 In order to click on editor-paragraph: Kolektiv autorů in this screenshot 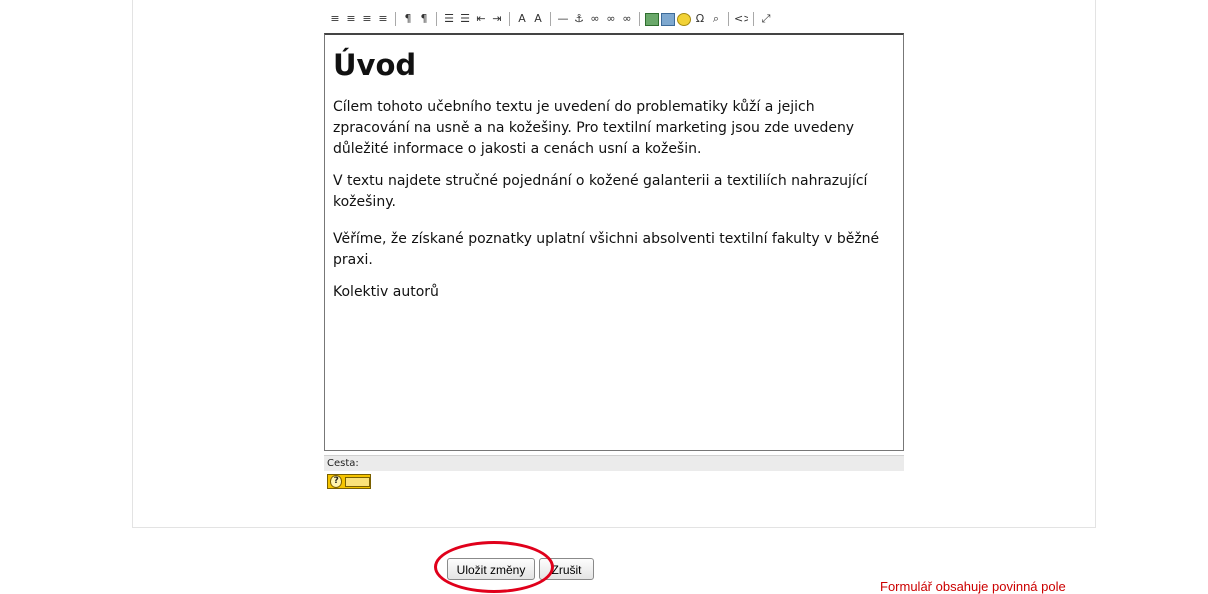, I will do `click(386, 292)`.